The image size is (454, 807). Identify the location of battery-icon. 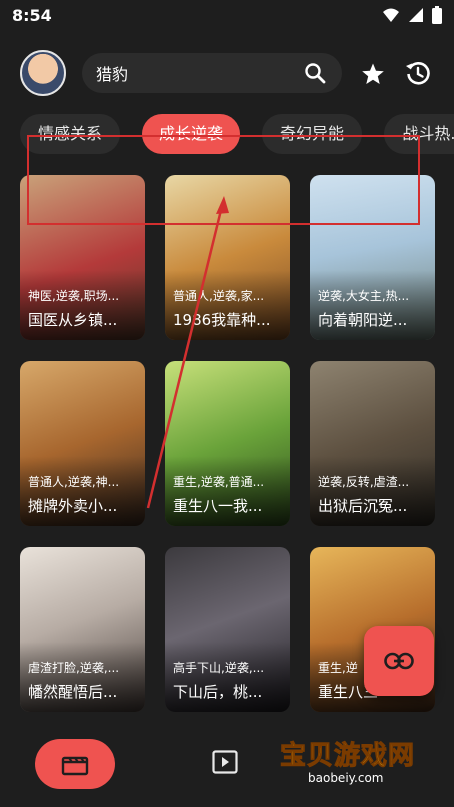
(437, 15).